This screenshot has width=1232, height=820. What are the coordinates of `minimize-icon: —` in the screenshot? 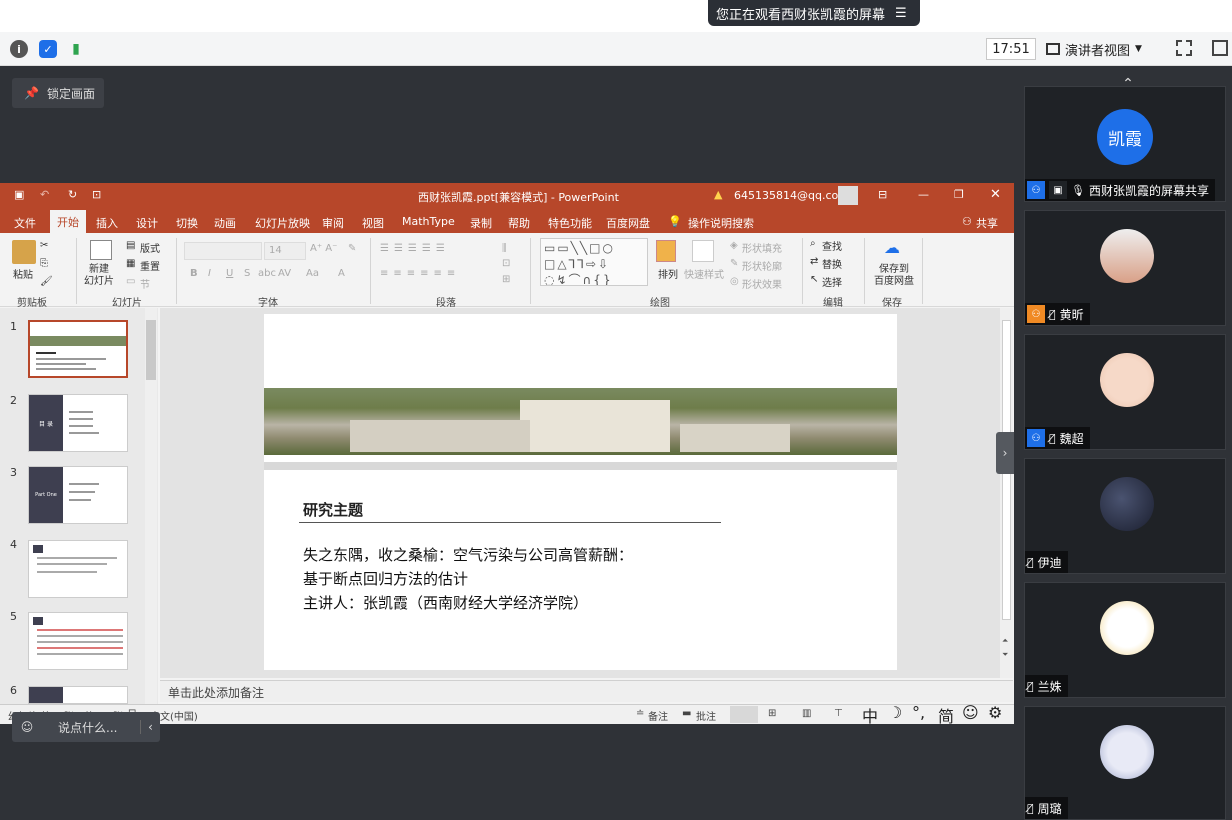 It's located at (923, 194).